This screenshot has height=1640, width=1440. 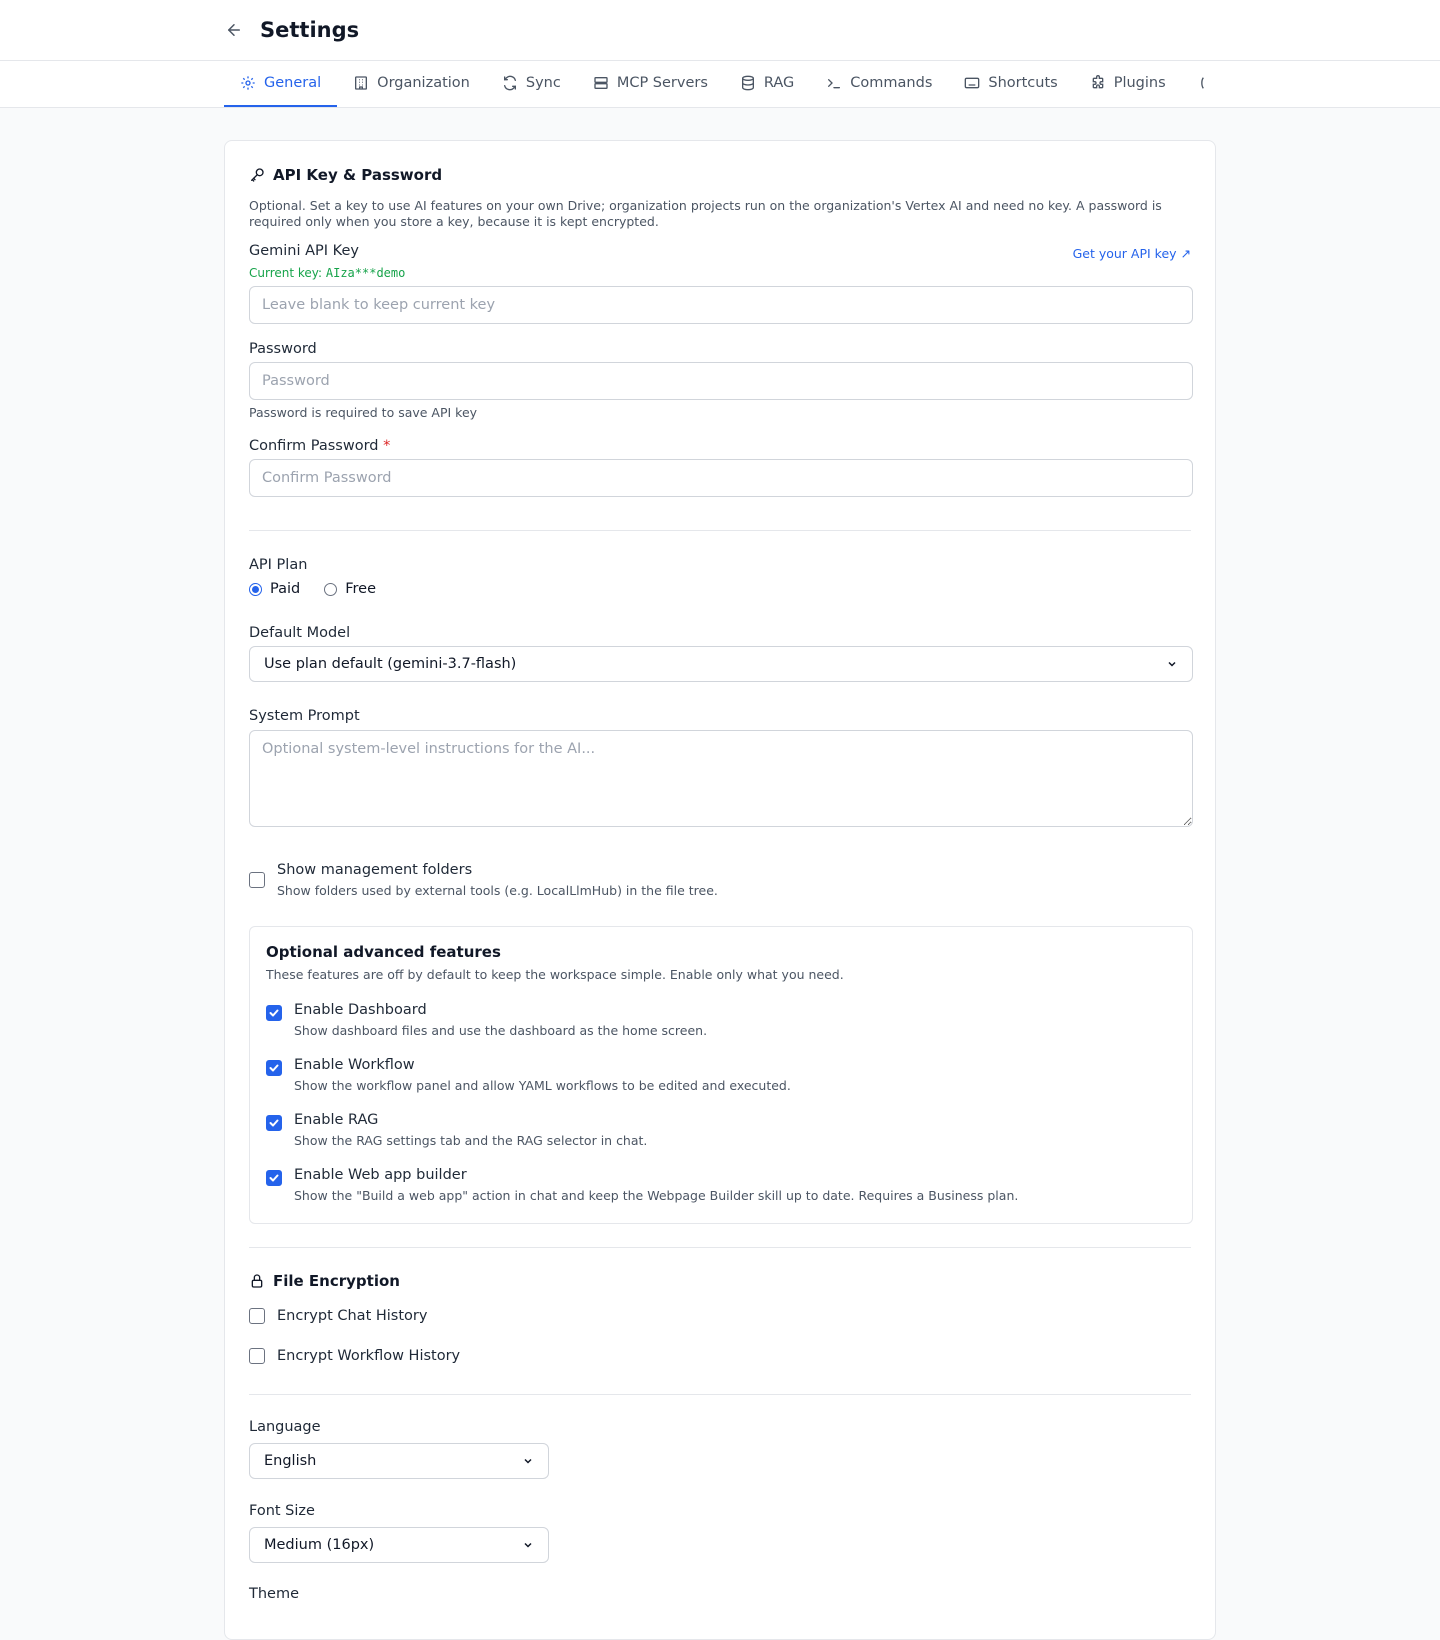 I want to click on sync-icon, so click(x=509, y=83).